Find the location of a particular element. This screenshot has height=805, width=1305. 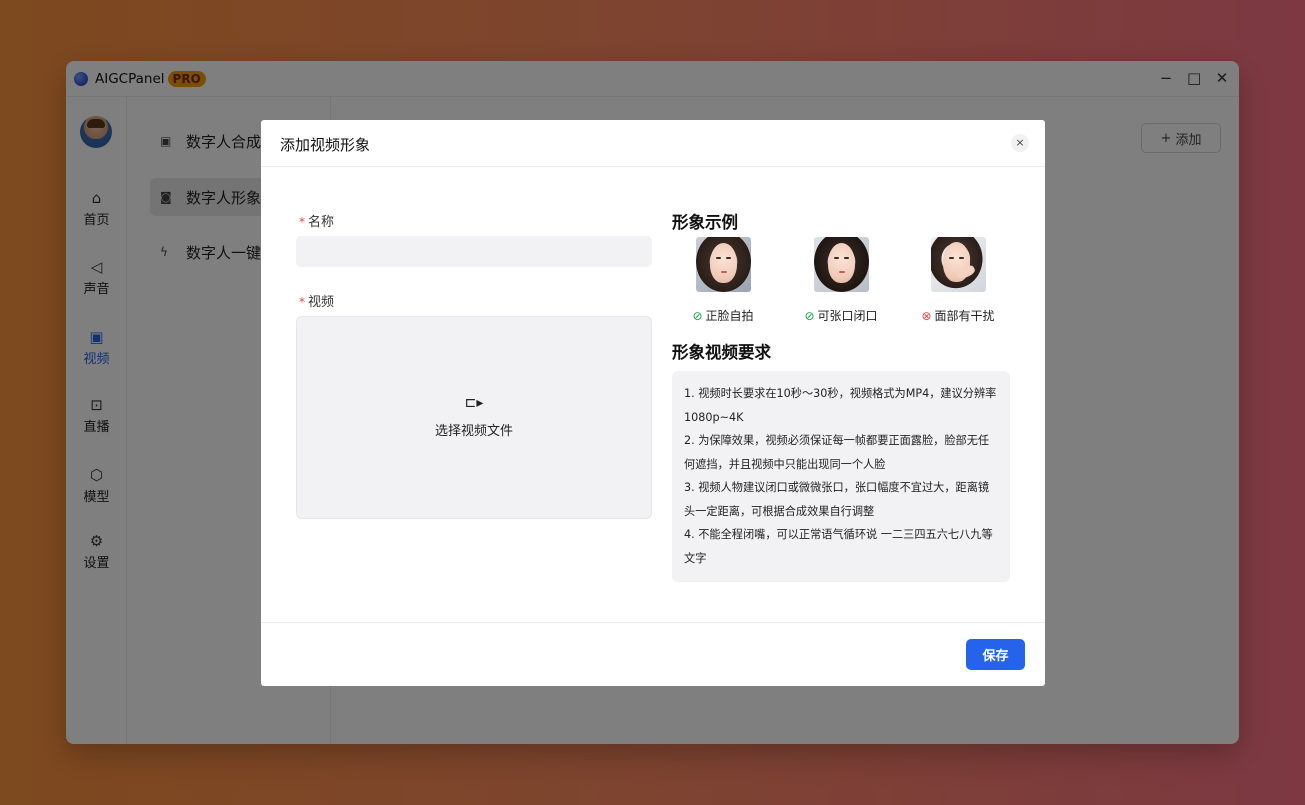

requirement-item: 4. 不能全程闭嘴，可以正常语气循环说 一二三四五六七八九等文字 is located at coordinates (838, 546).